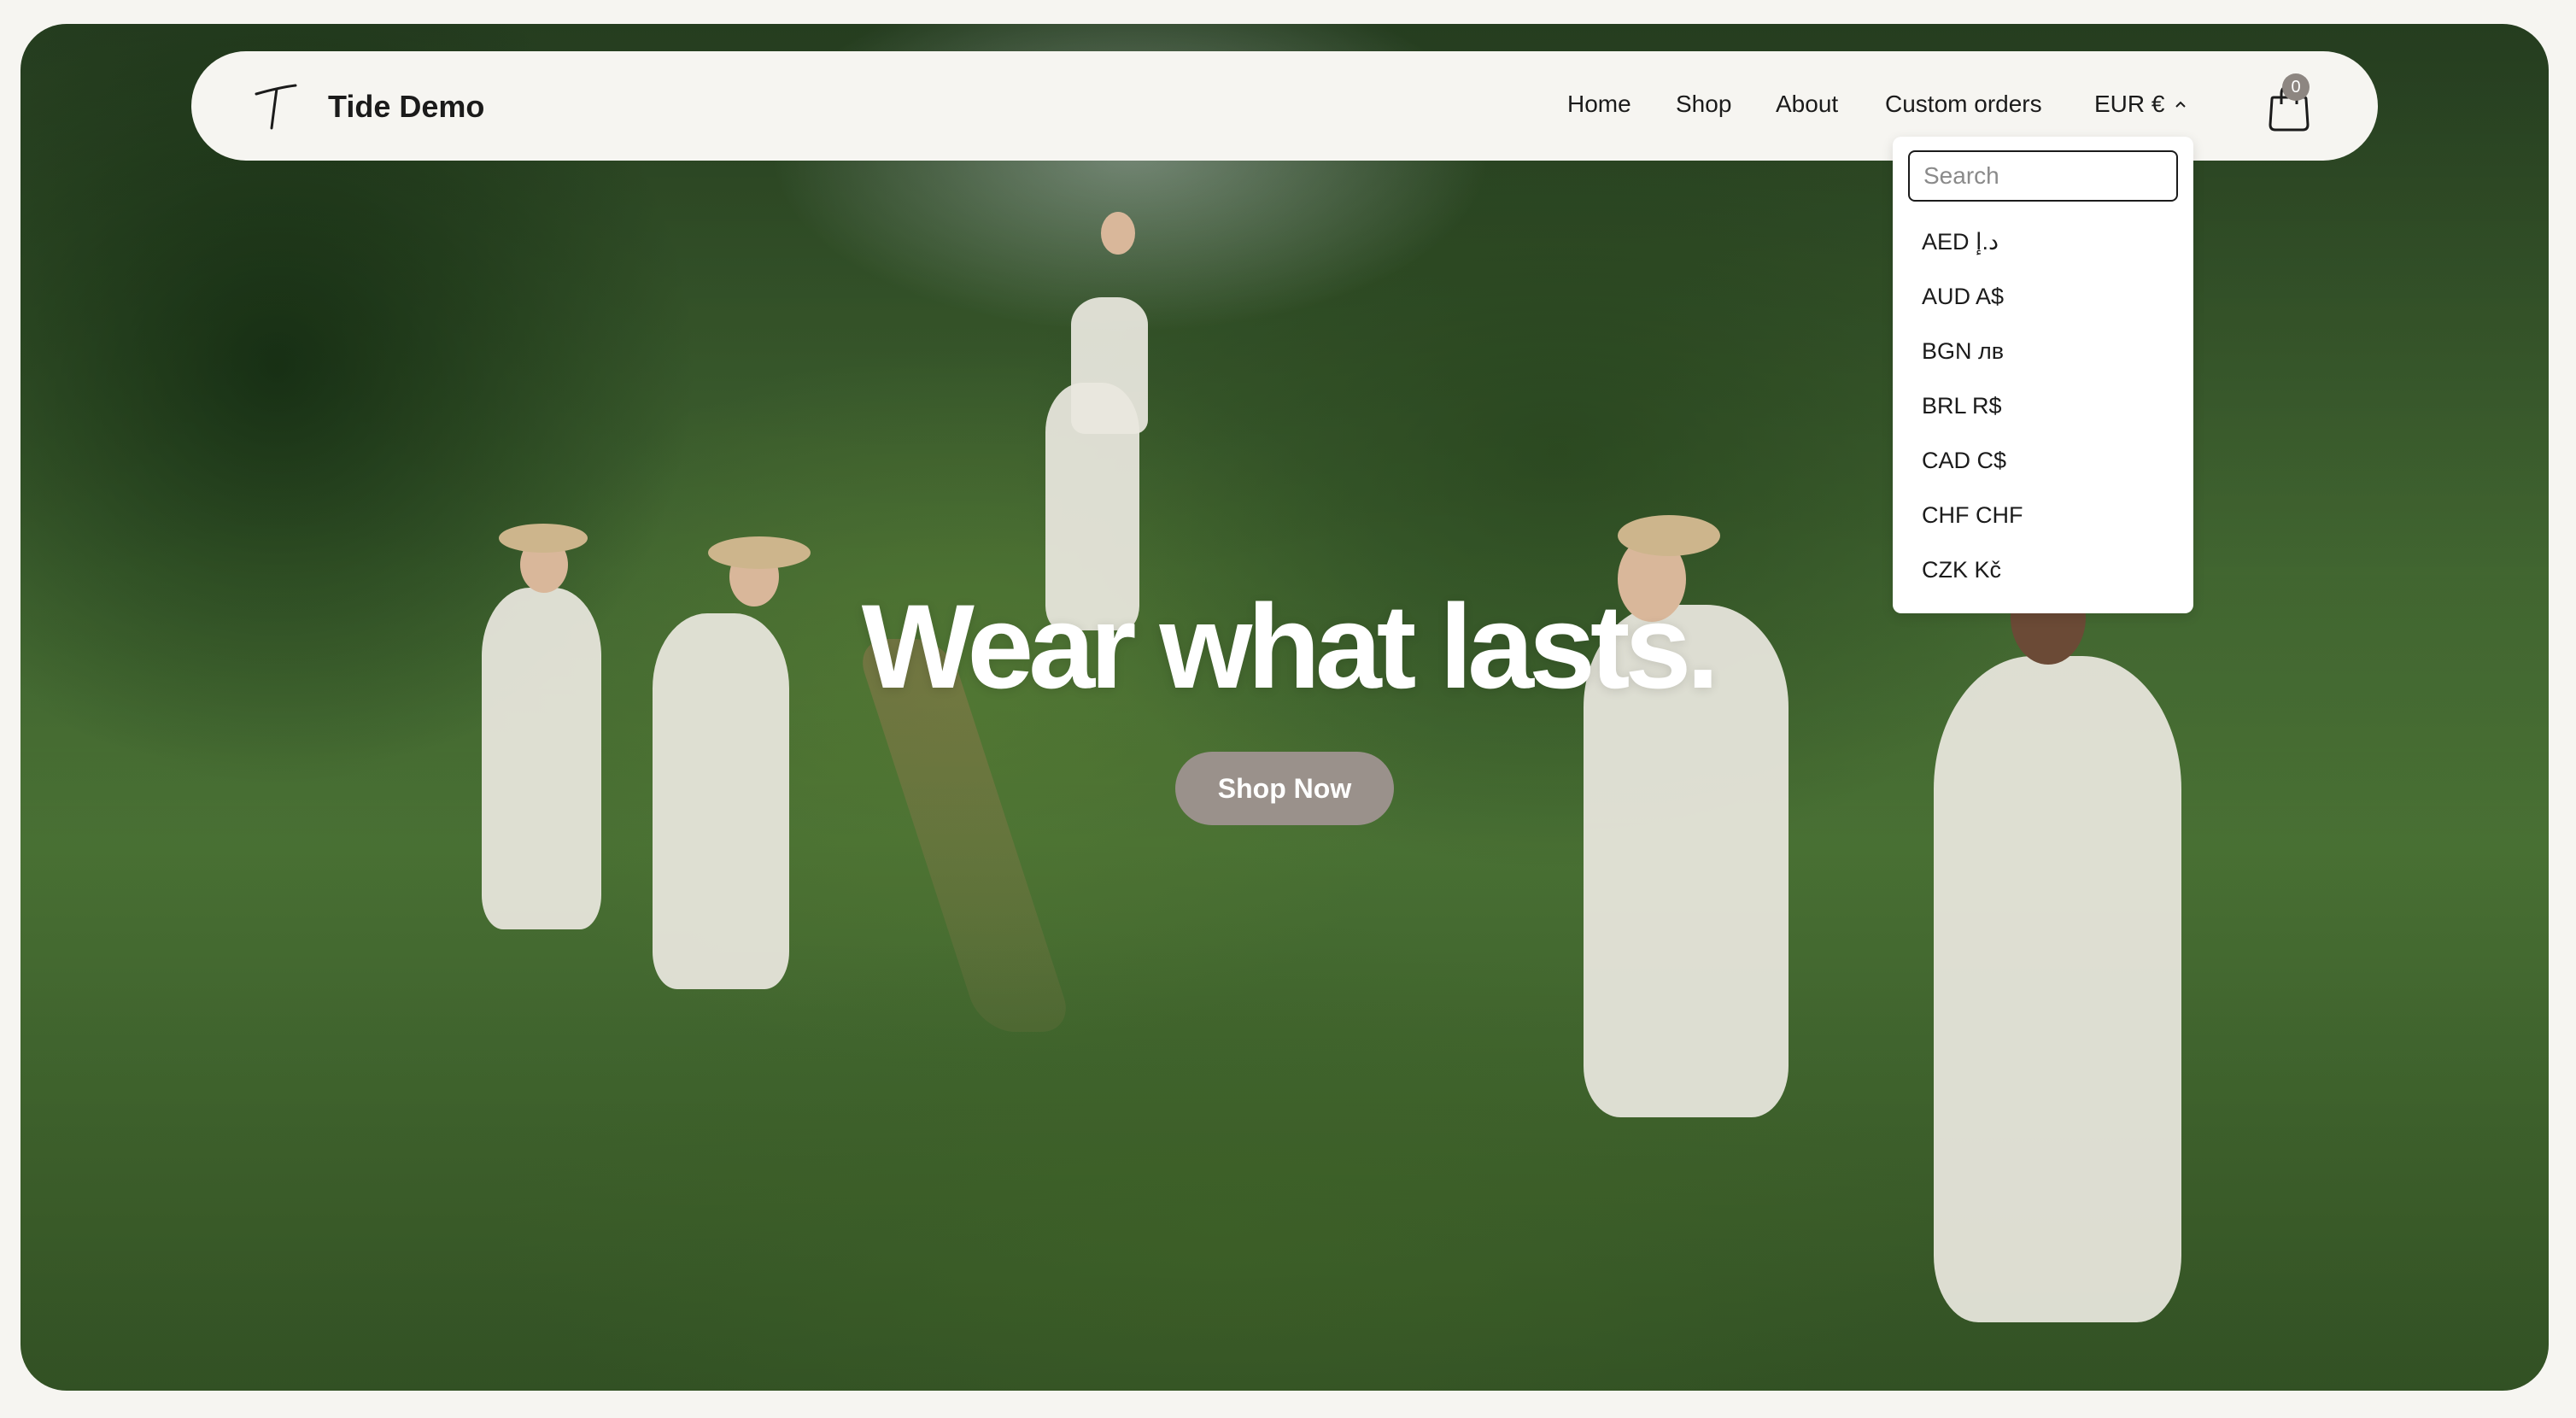 The width and height of the screenshot is (2576, 1418). I want to click on cart-count-badge: 0, so click(2296, 87).